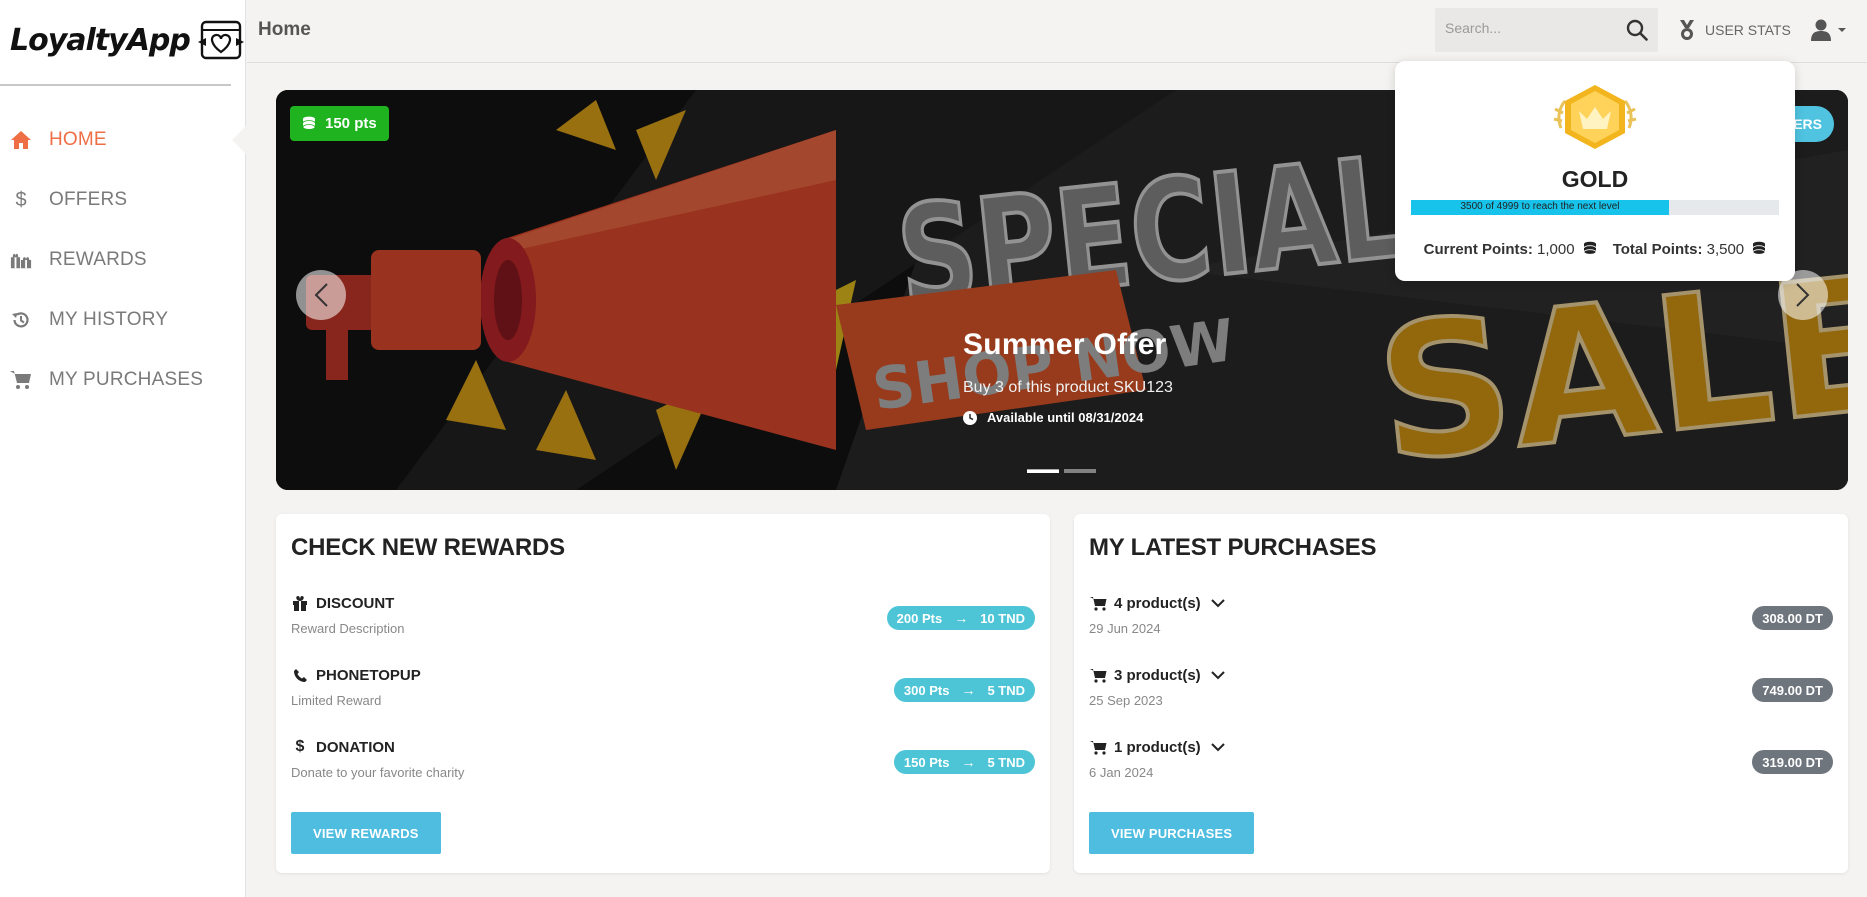  What do you see at coordinates (1637, 30) in the screenshot?
I see `search-icon` at bounding box center [1637, 30].